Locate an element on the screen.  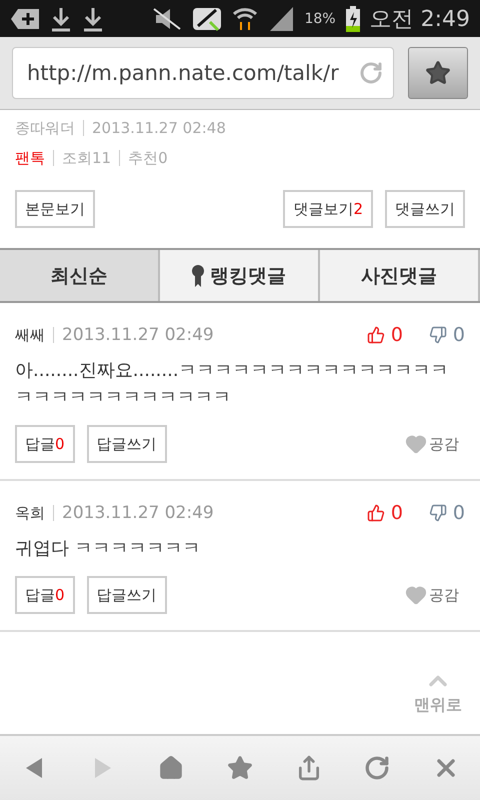
battery-percent: 18% is located at coordinates (320, 18).